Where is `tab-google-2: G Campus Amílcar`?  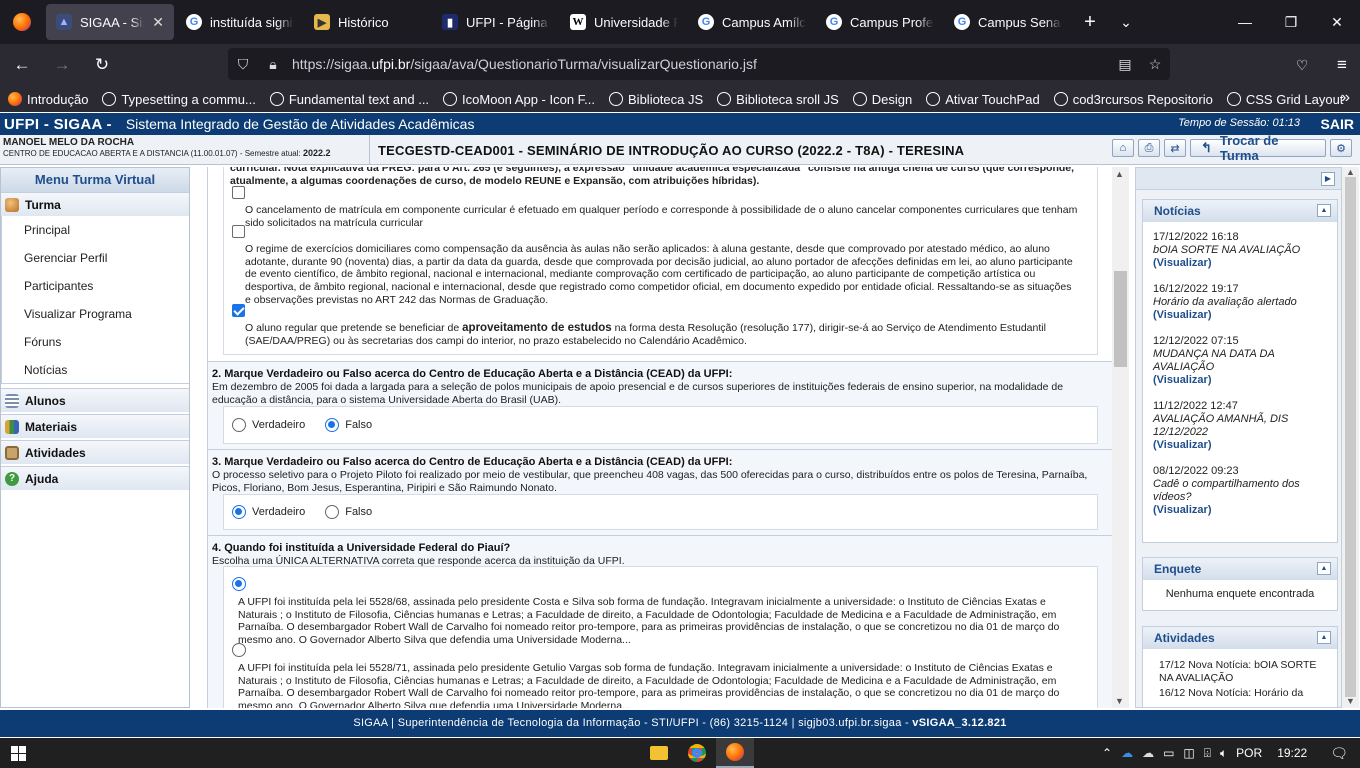 tab-google-2: G Campus Amílcar is located at coordinates (752, 22).